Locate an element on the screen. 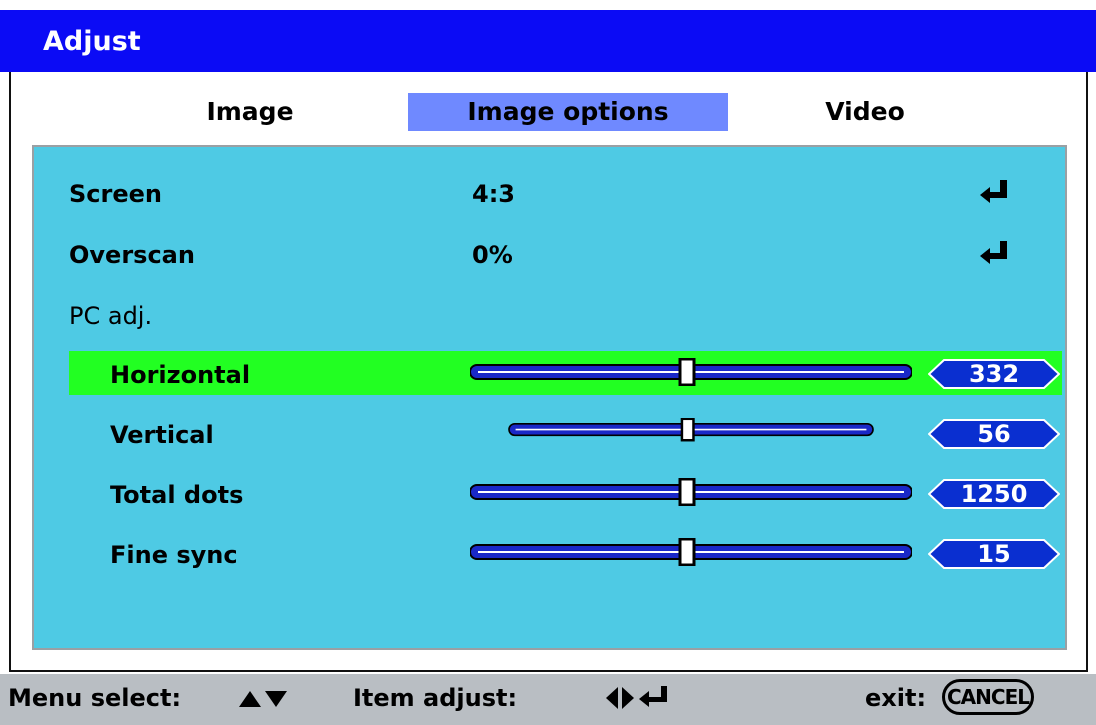 This screenshot has width=1096, height=725. vertical-slider is located at coordinates (691, 432).